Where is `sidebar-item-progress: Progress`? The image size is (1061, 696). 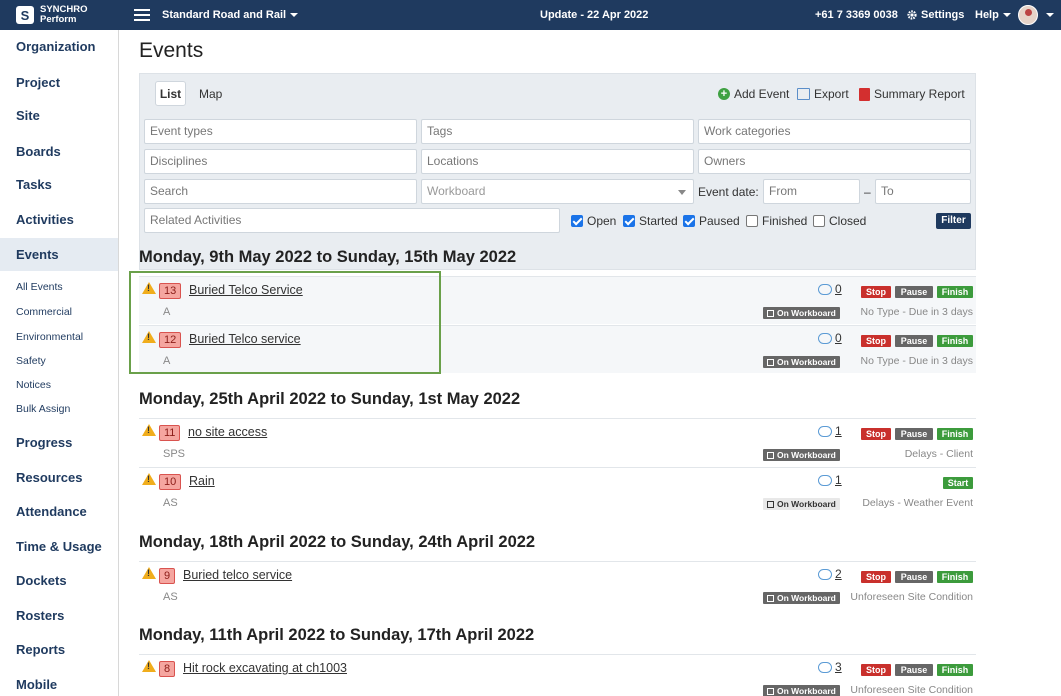
sidebar-item-progress: Progress is located at coordinates (44, 442).